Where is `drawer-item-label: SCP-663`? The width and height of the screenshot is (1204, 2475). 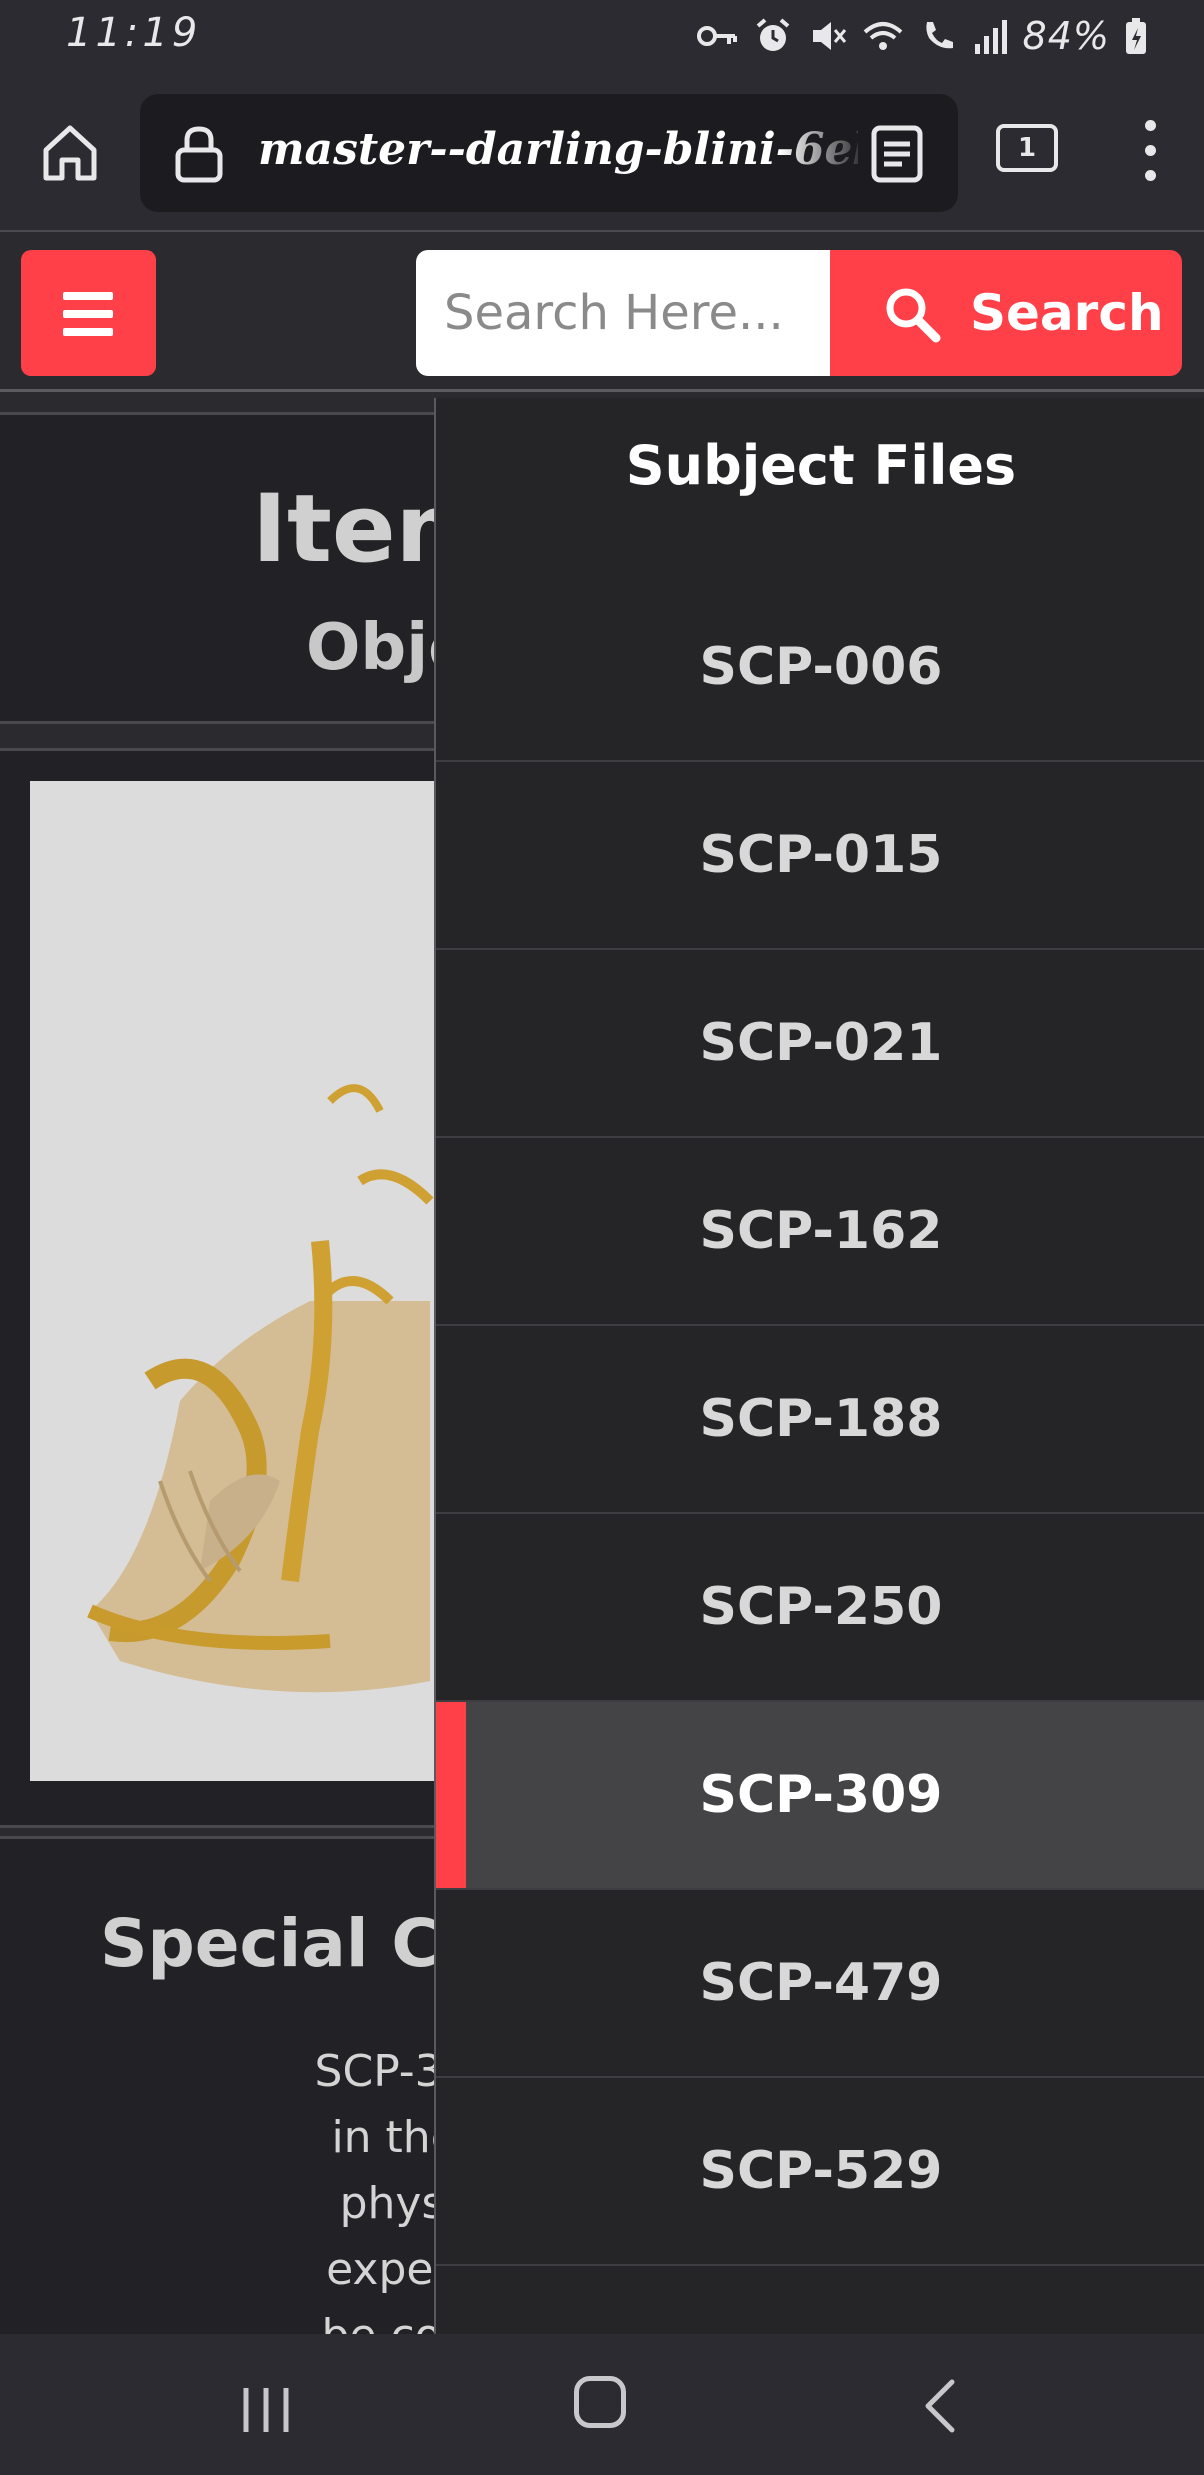 drawer-item-label: SCP-663 is located at coordinates (820, 2300).